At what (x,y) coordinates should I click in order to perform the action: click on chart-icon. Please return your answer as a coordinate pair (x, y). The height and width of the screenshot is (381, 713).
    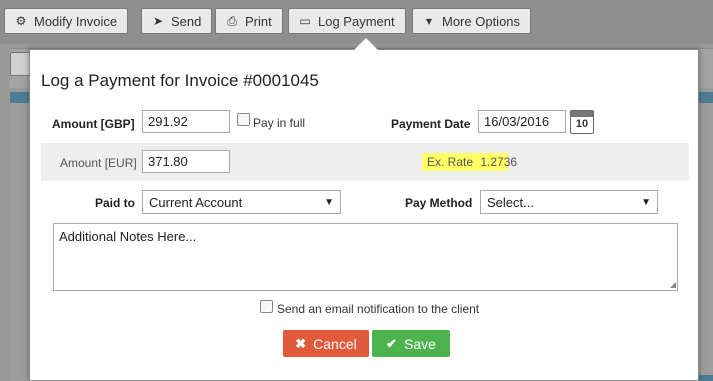
    Looking at the image, I should click on (20, 64).